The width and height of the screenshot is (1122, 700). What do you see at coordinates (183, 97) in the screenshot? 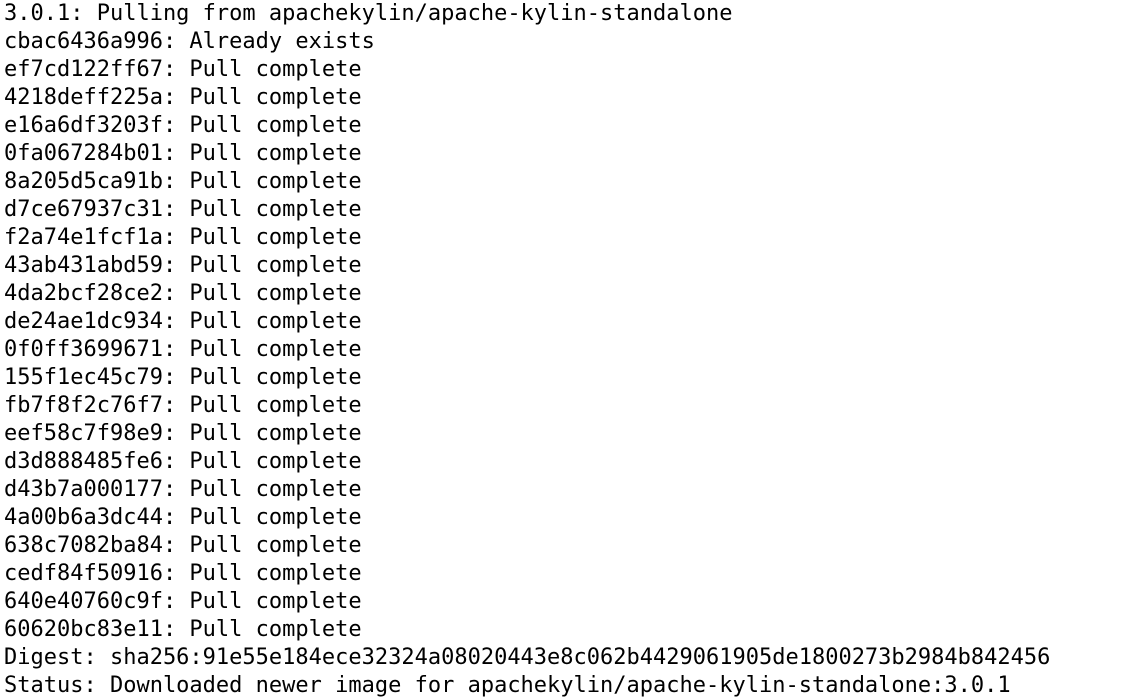
I see `layer-line: 4218deff225a: Pull complete` at bounding box center [183, 97].